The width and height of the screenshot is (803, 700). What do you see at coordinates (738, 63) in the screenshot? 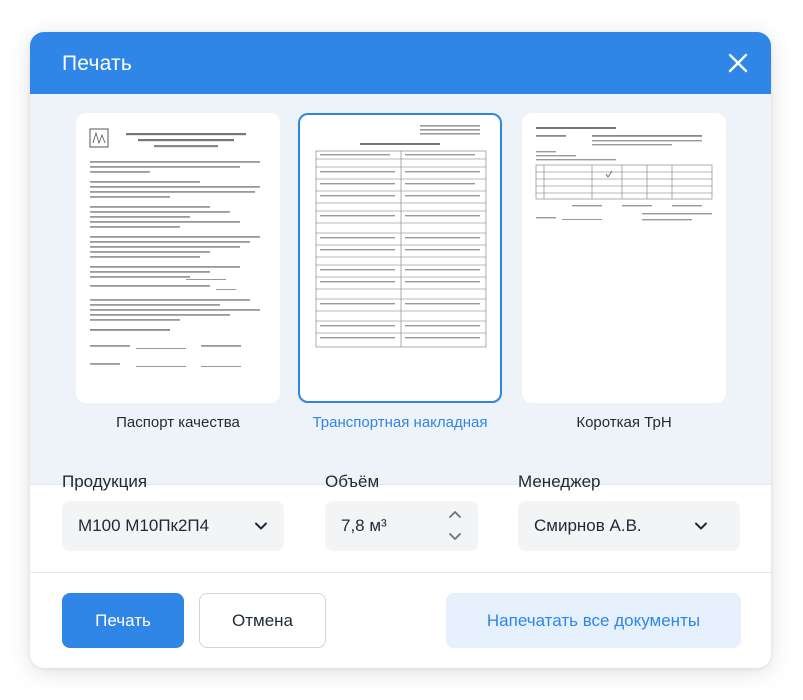
I see `close-icon` at bounding box center [738, 63].